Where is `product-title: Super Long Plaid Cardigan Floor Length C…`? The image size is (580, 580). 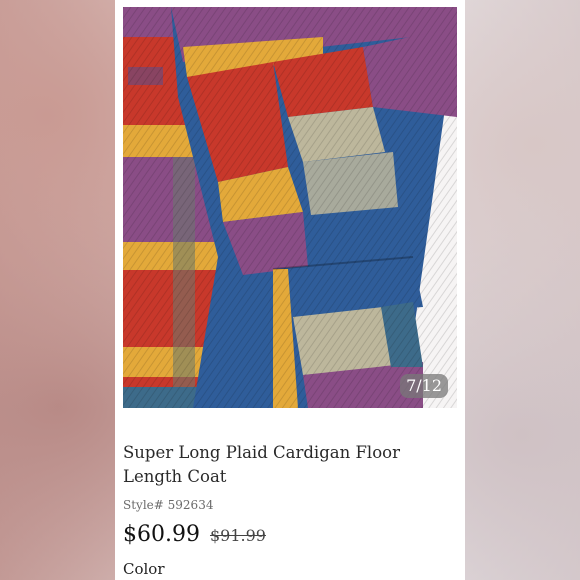
product-title: Super Long Plaid Cardigan Floor Length C… is located at coordinates (261, 464).